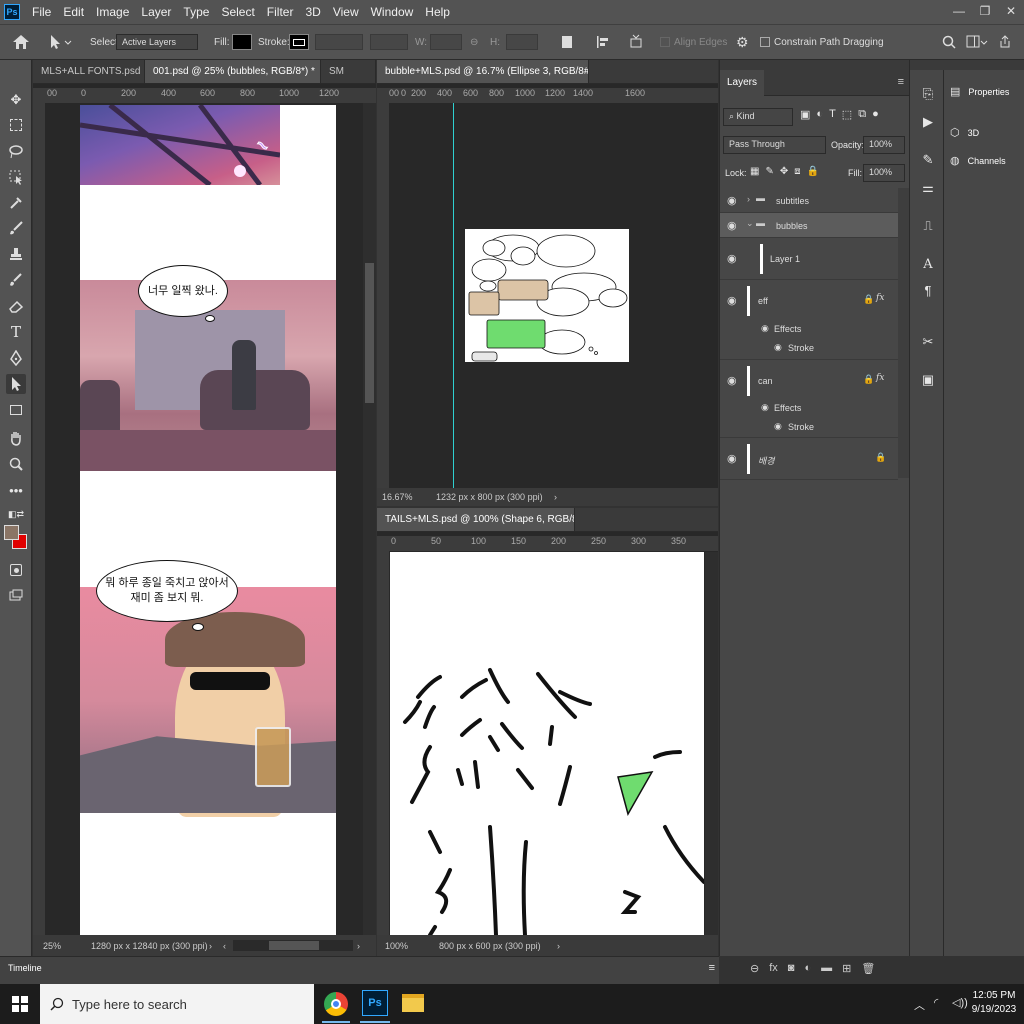 The height and width of the screenshot is (1024, 1024). What do you see at coordinates (346, 12) in the screenshot?
I see `menu-view: View` at bounding box center [346, 12].